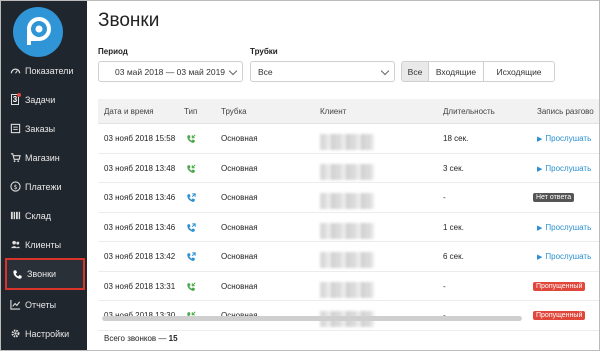  Describe the element at coordinates (469, 111) in the screenshot. I see `column-header: Длительность` at that location.